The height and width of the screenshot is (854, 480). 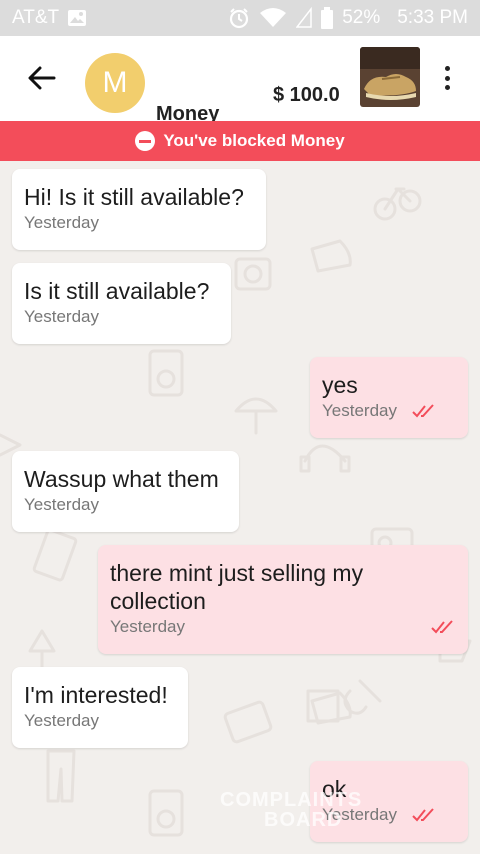 I want to click on battery-percent: 52%, so click(x=361, y=17).